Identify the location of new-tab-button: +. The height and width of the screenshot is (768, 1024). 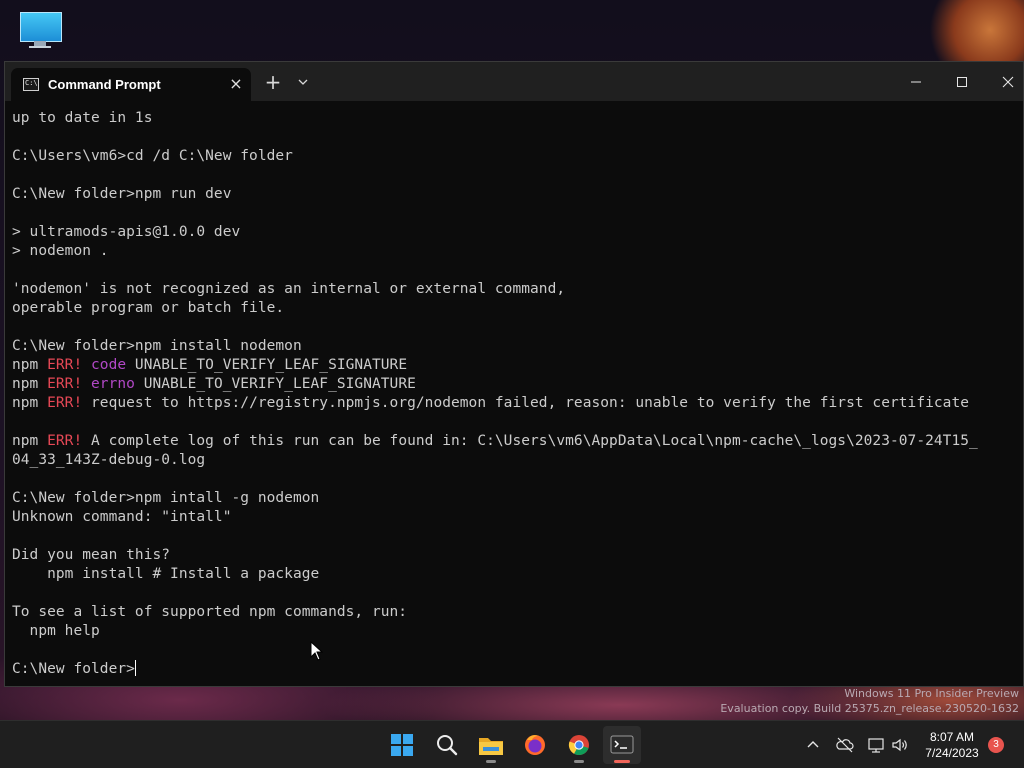
(273, 82).